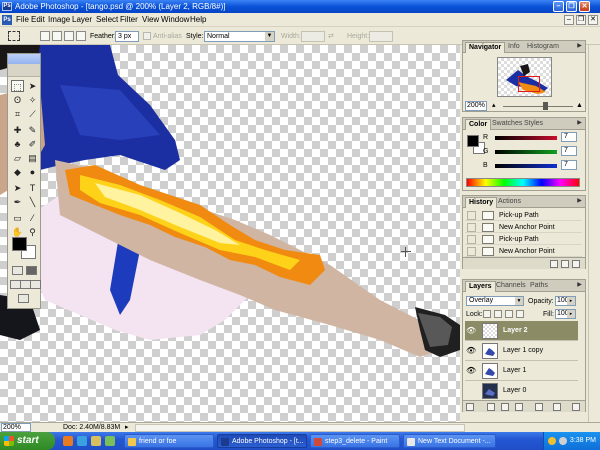 The height and width of the screenshot is (450, 600). Describe the element at coordinates (533, 124) in the screenshot. I see `tab-styles: Styles` at that location.